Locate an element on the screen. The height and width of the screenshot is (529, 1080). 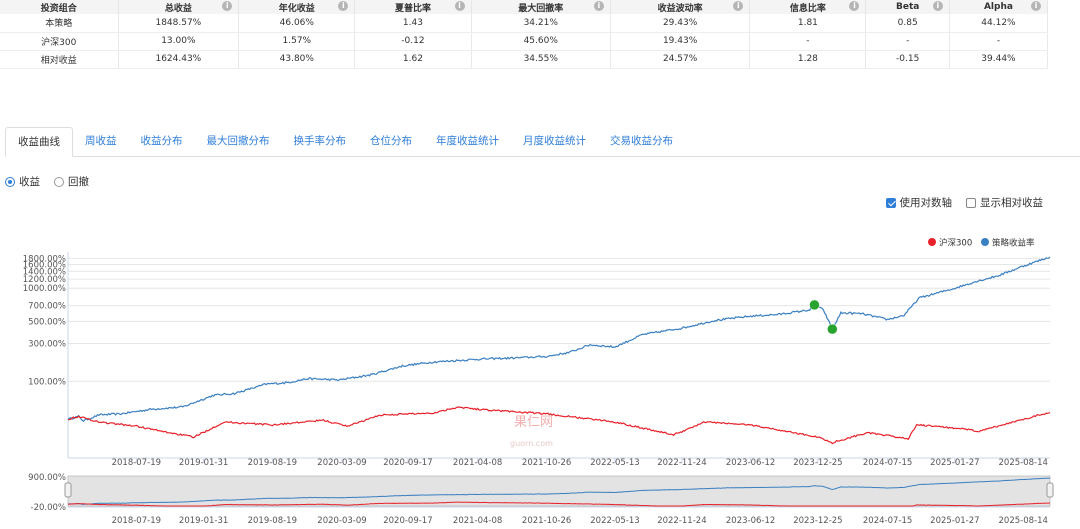
stats-row: 沪深300 13.00% 1.57% -0.12 45.60% 19.43% - - - is located at coordinates (524, 41).